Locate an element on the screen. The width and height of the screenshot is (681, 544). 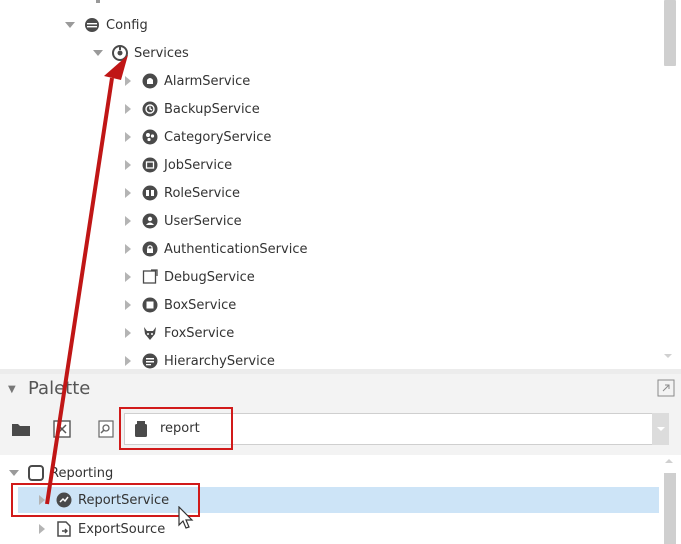
find-icon is located at coordinates (106, 429).